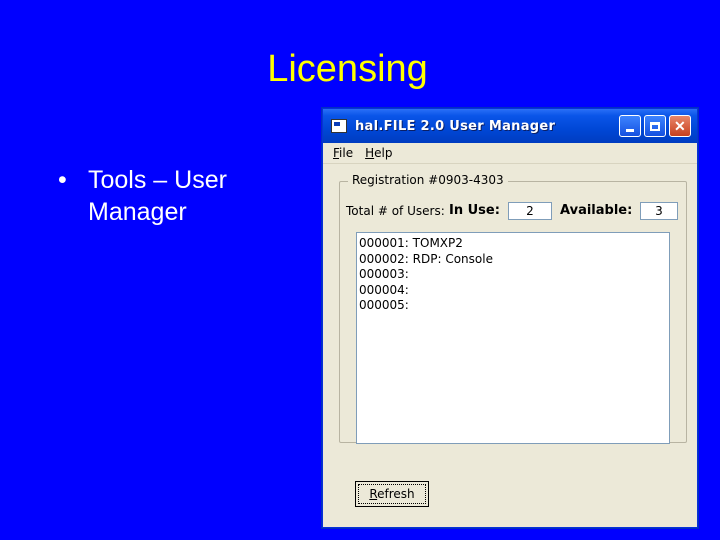  I want to click on close-button: ✕, so click(680, 126).